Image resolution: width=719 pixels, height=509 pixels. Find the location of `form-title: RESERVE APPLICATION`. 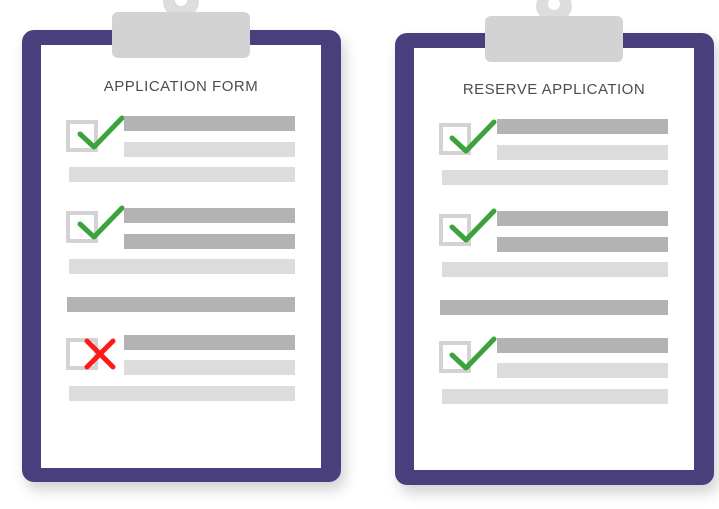

form-title: RESERVE APPLICATION is located at coordinates (554, 89).